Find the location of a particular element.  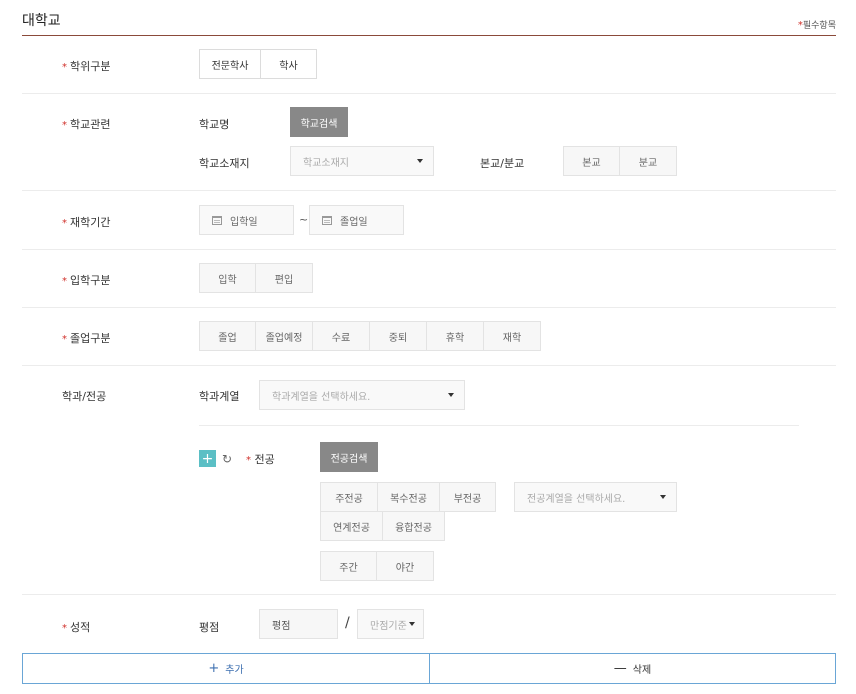

grade-max-placeholder: 만점기준 is located at coordinates (388, 626).